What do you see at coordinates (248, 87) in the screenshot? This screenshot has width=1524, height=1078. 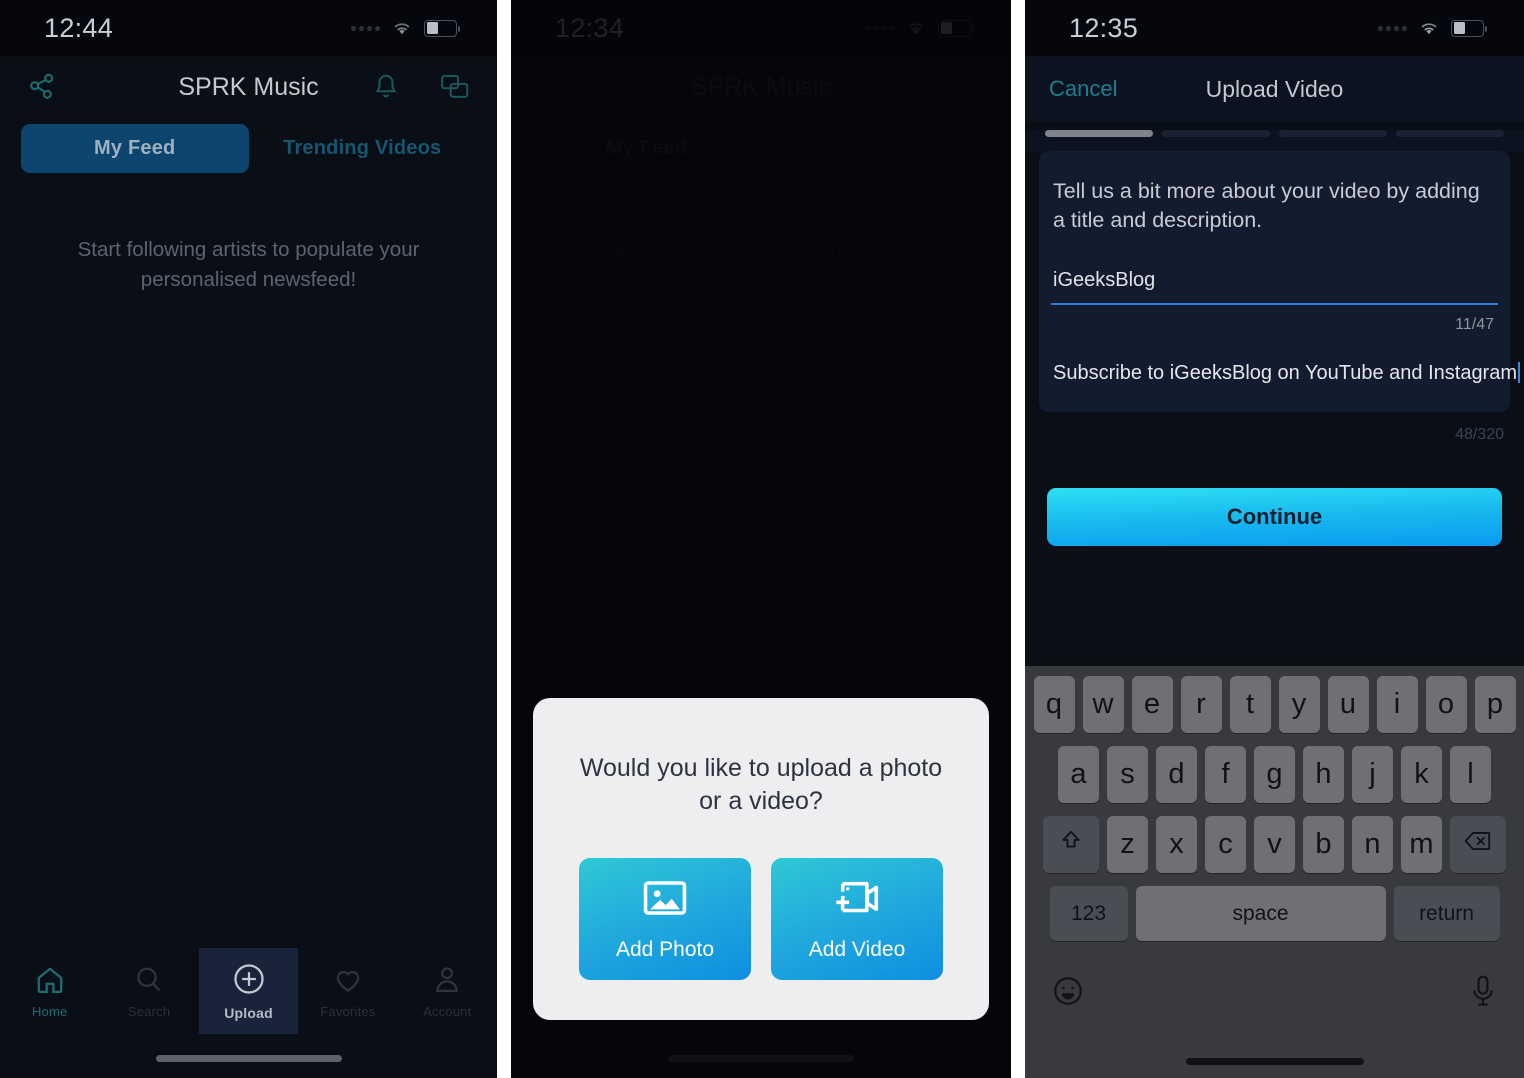 I see `app-header: SPRK Music` at bounding box center [248, 87].